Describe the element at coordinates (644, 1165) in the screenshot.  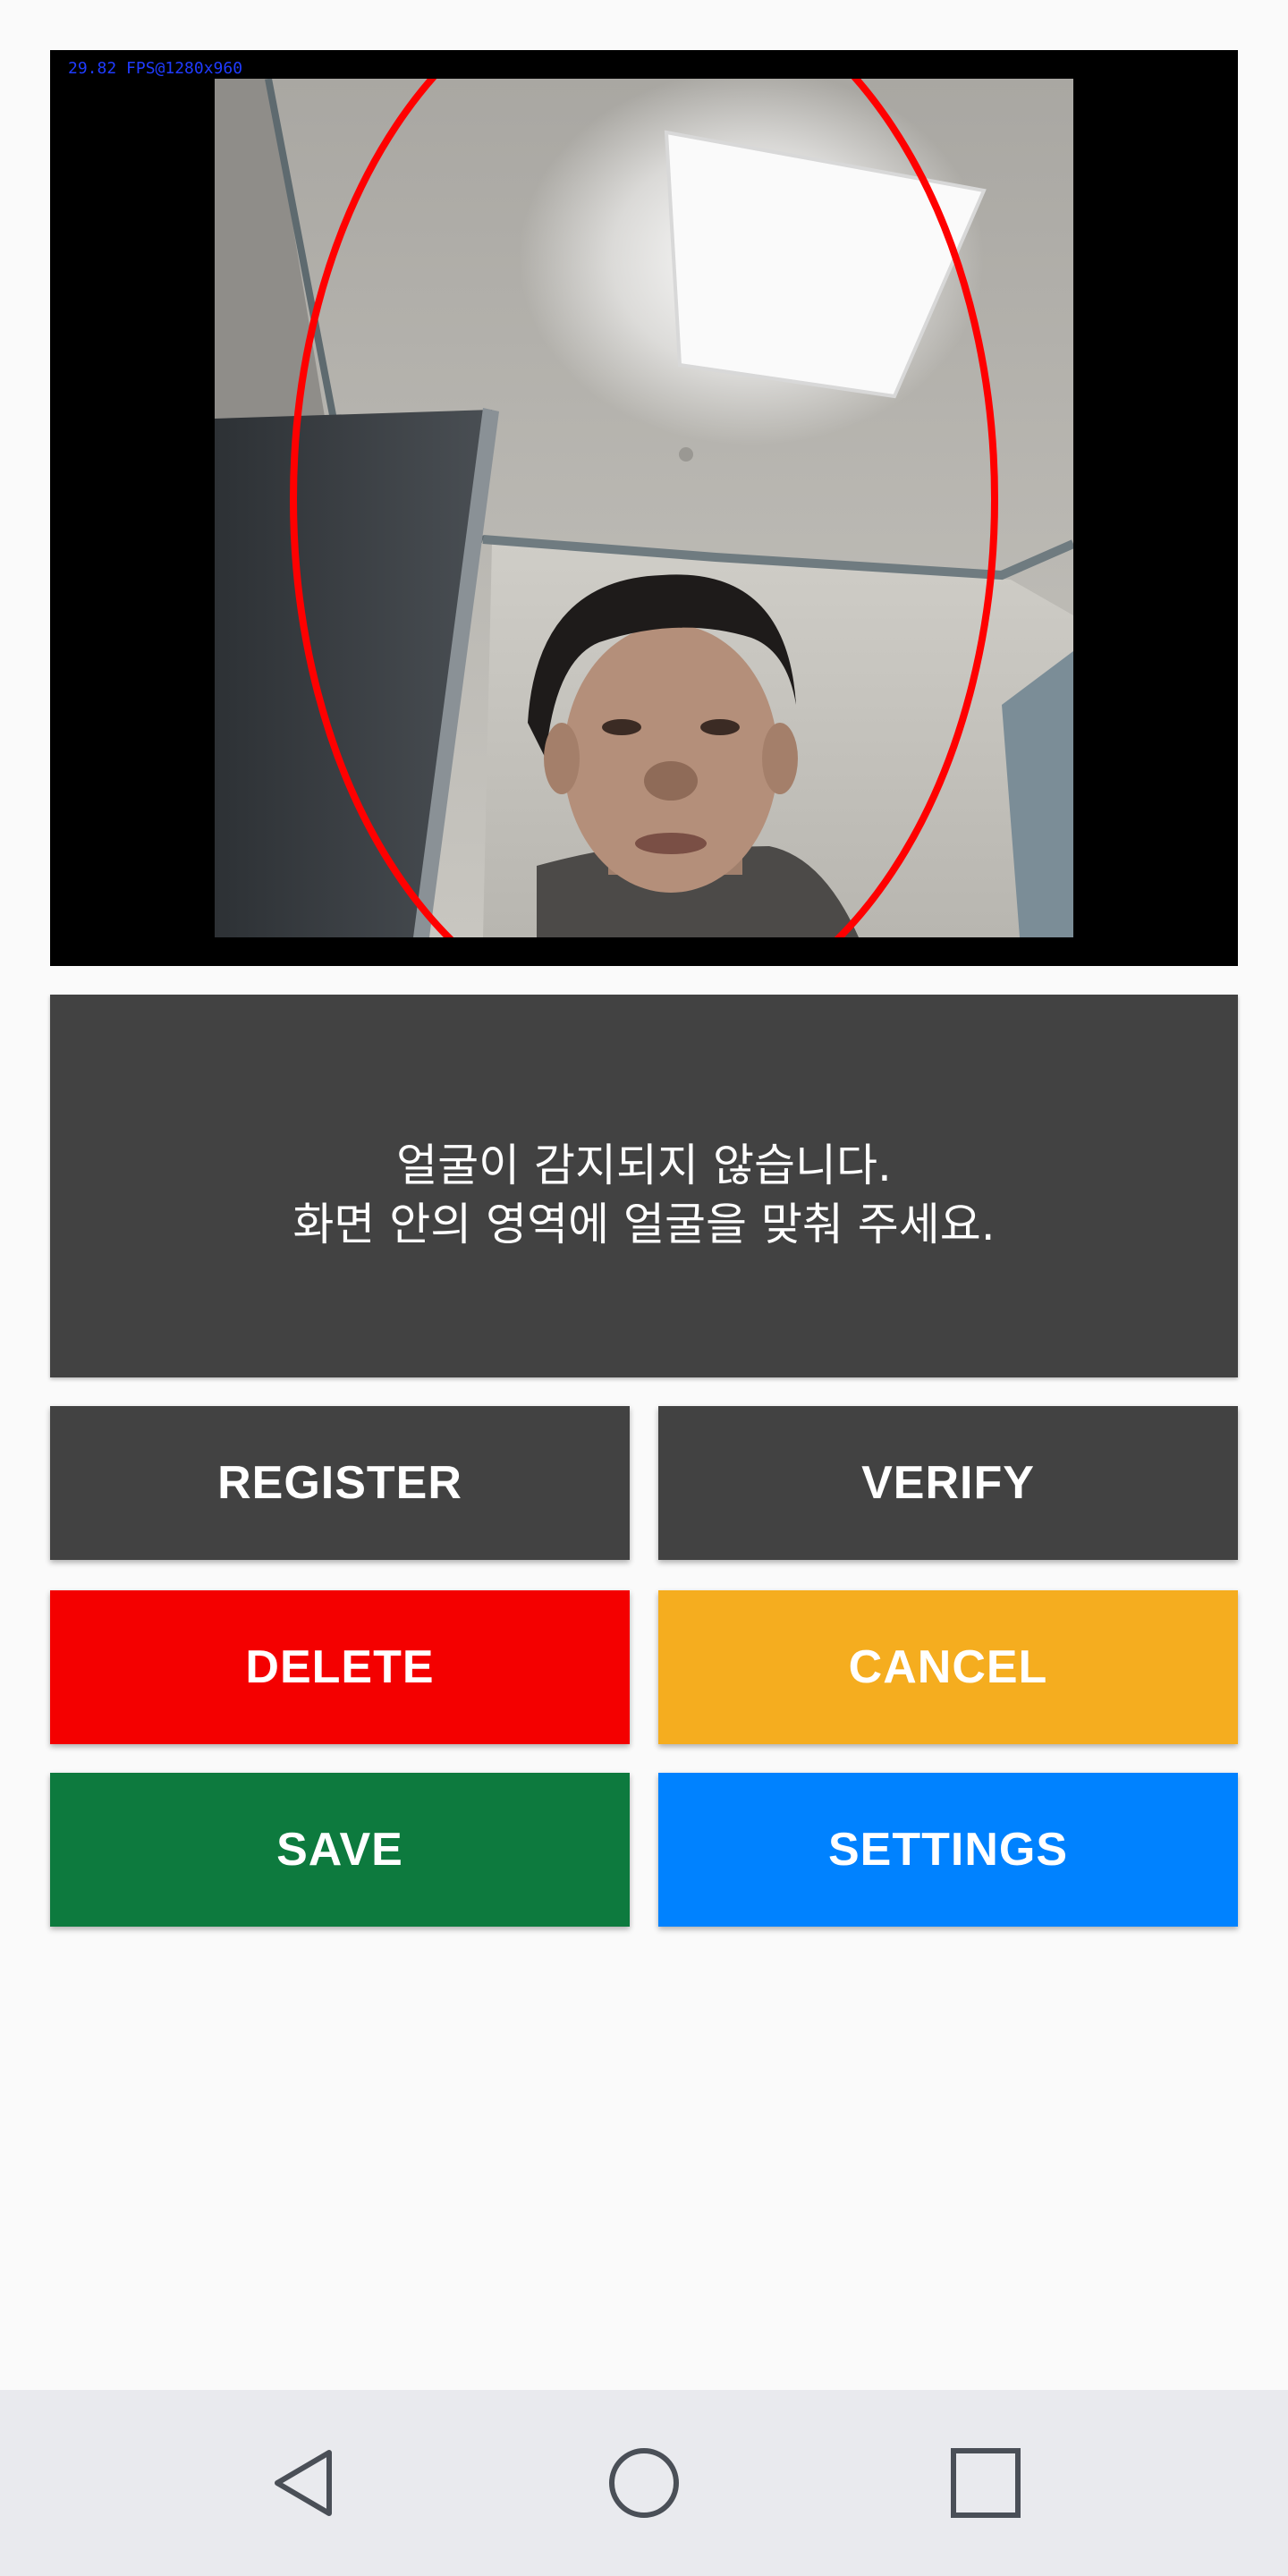
I see `status-message-line-1: 얼굴이 감지되지 않습니다.` at that location.